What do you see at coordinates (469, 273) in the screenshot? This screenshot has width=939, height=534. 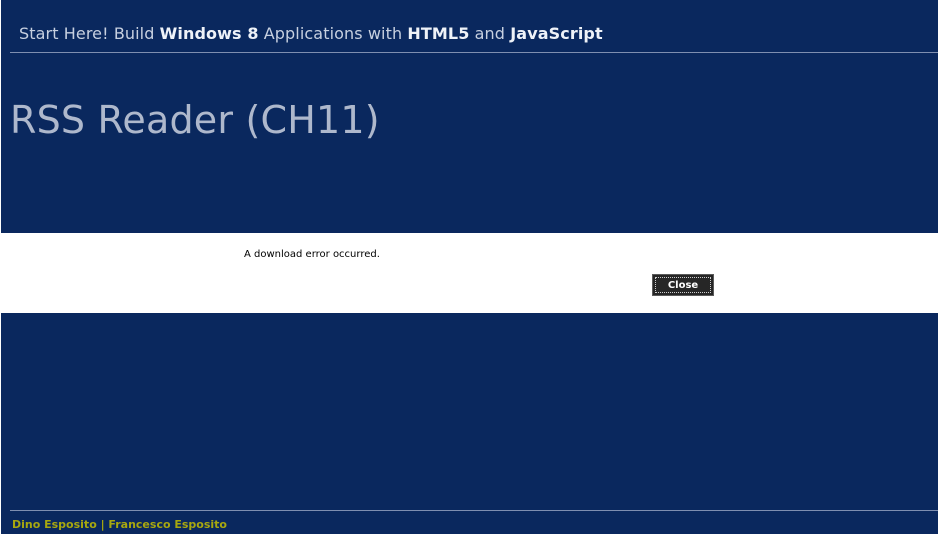 I see `error-dialog: A download error occurred. Close` at bounding box center [469, 273].